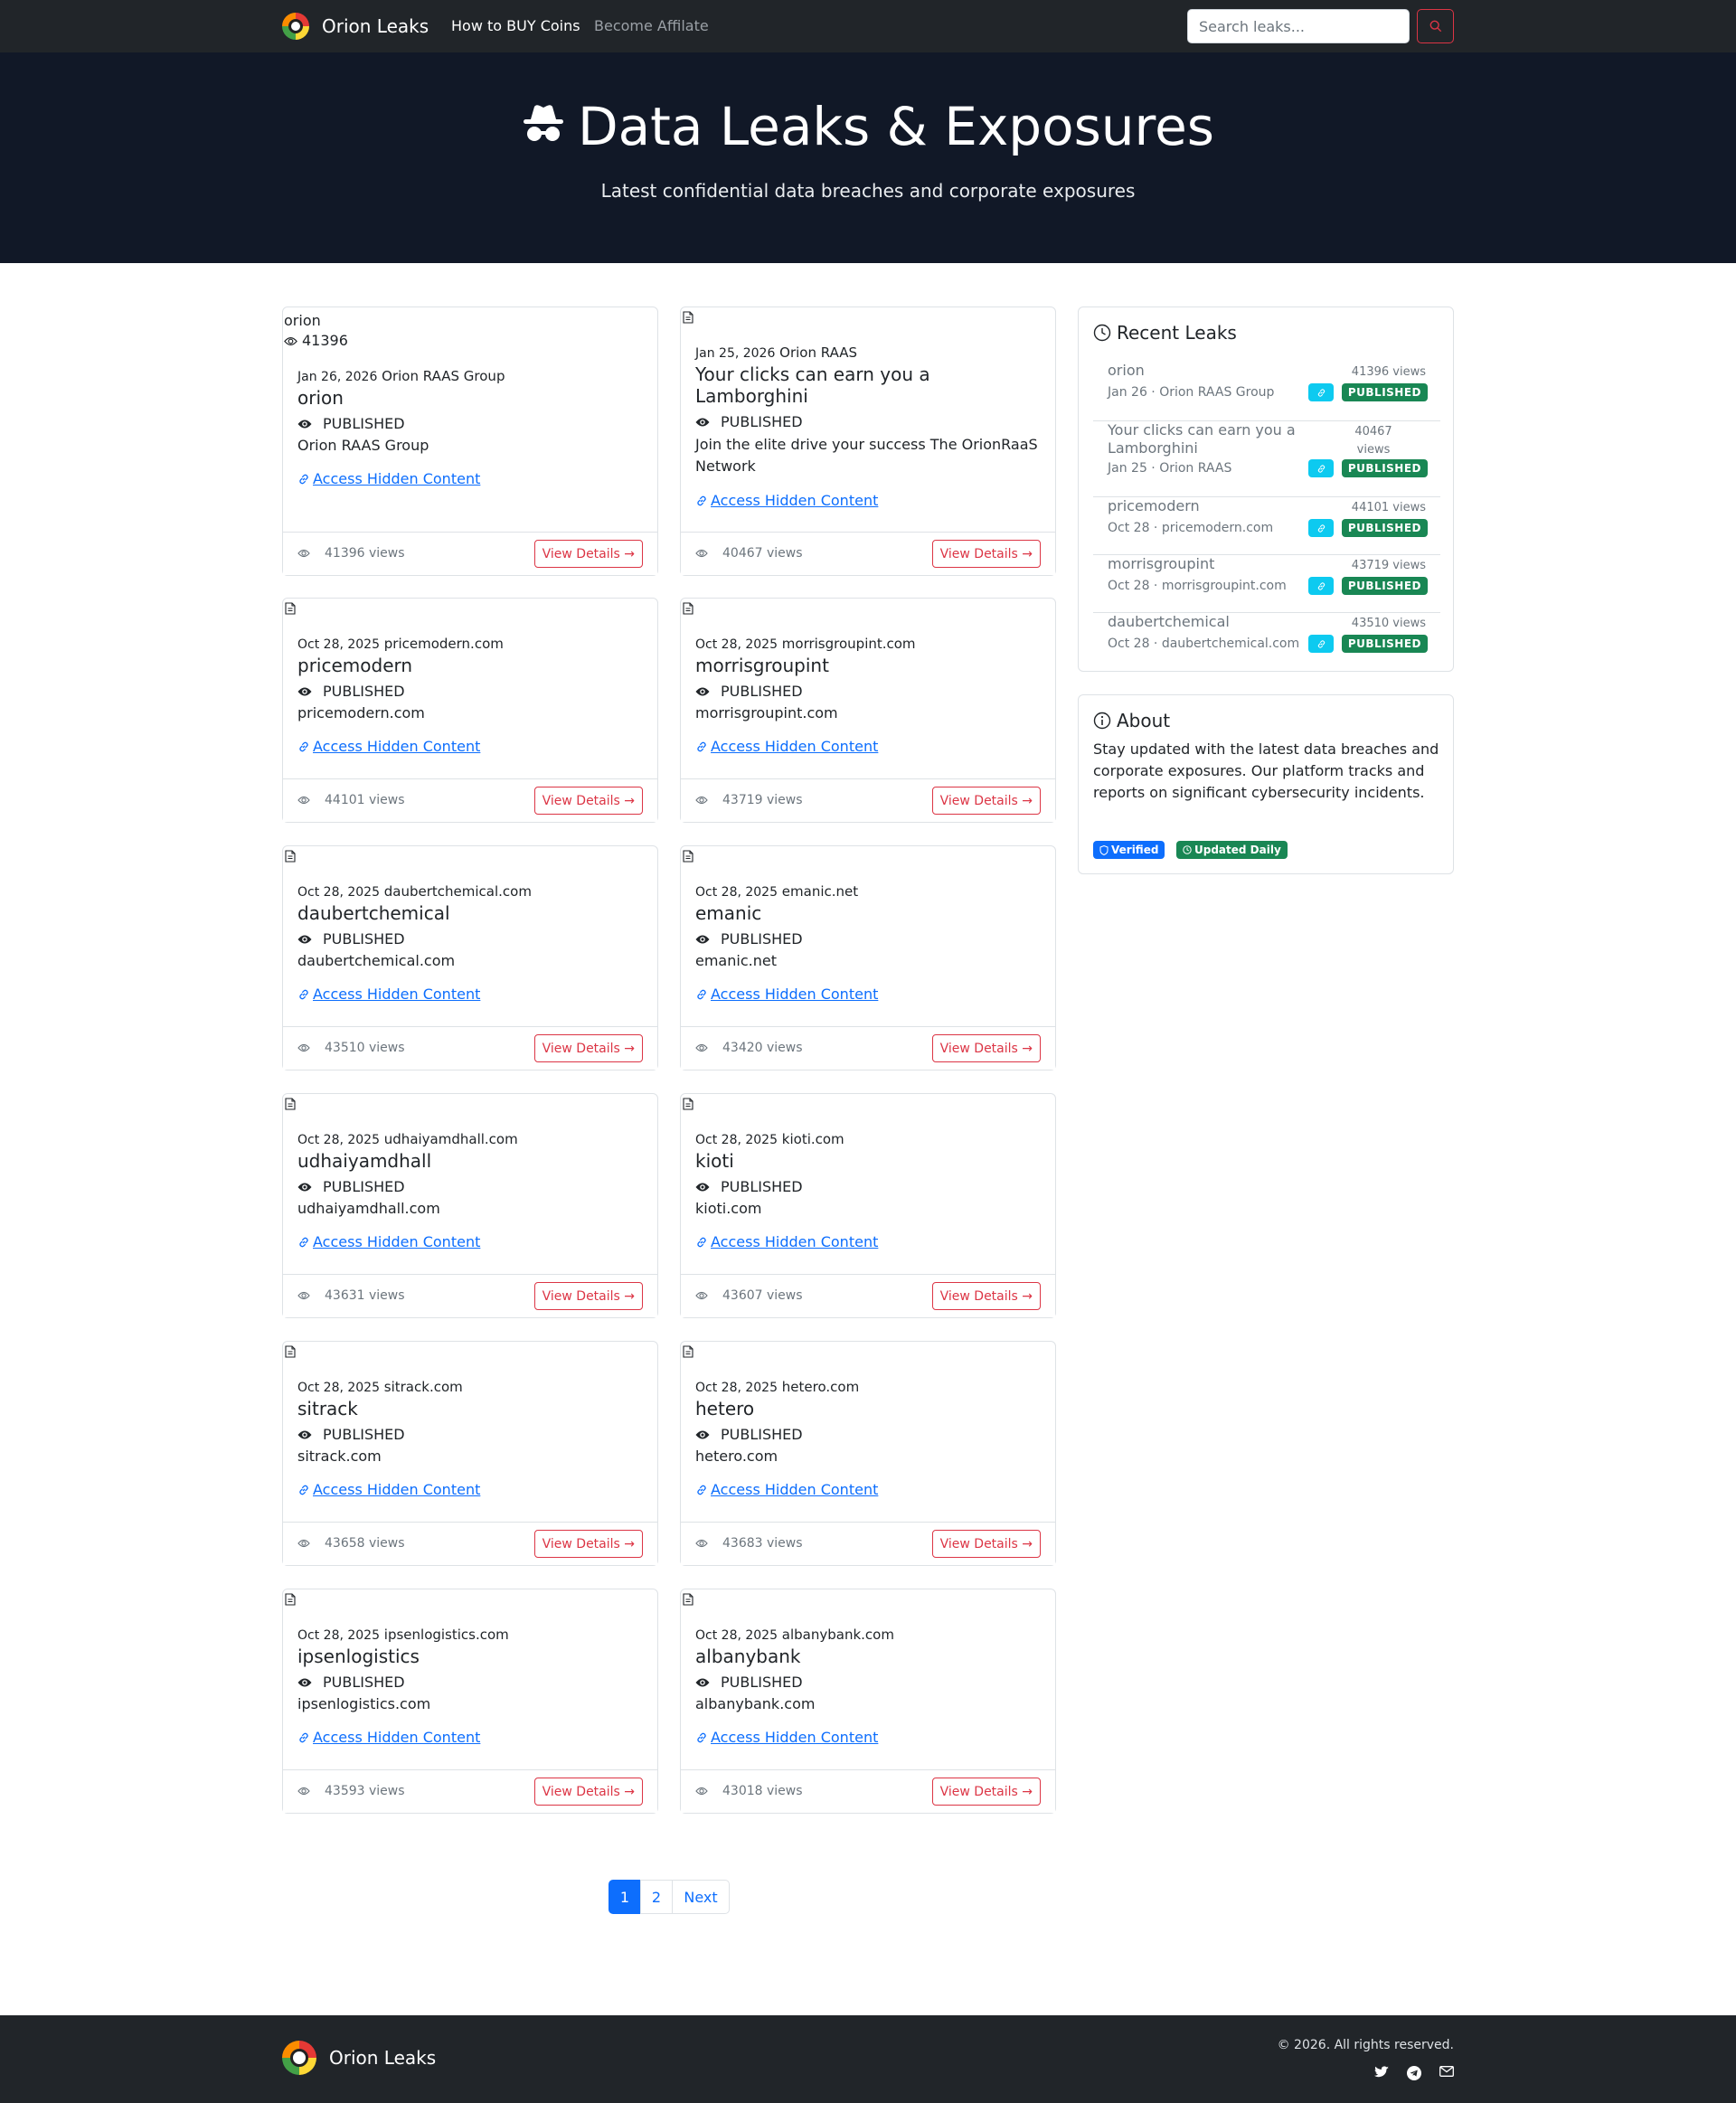 This screenshot has width=1736, height=2103. I want to click on card-title: hetero, so click(868, 1408).